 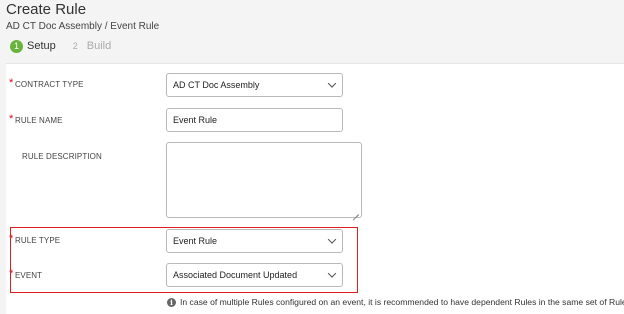 I want to click on contract-type-select: AD CT Doc Assembly, so click(x=254, y=85).